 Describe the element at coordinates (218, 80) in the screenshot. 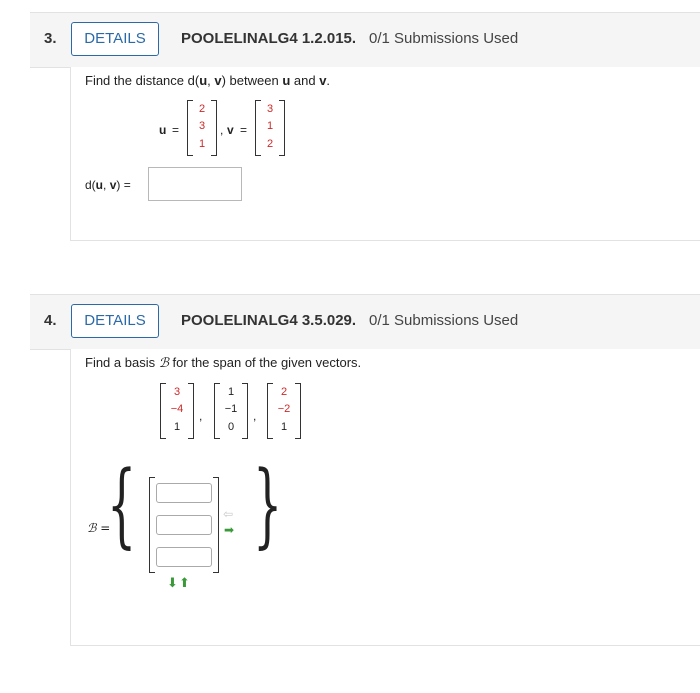

I see `prompt-v: v` at that location.